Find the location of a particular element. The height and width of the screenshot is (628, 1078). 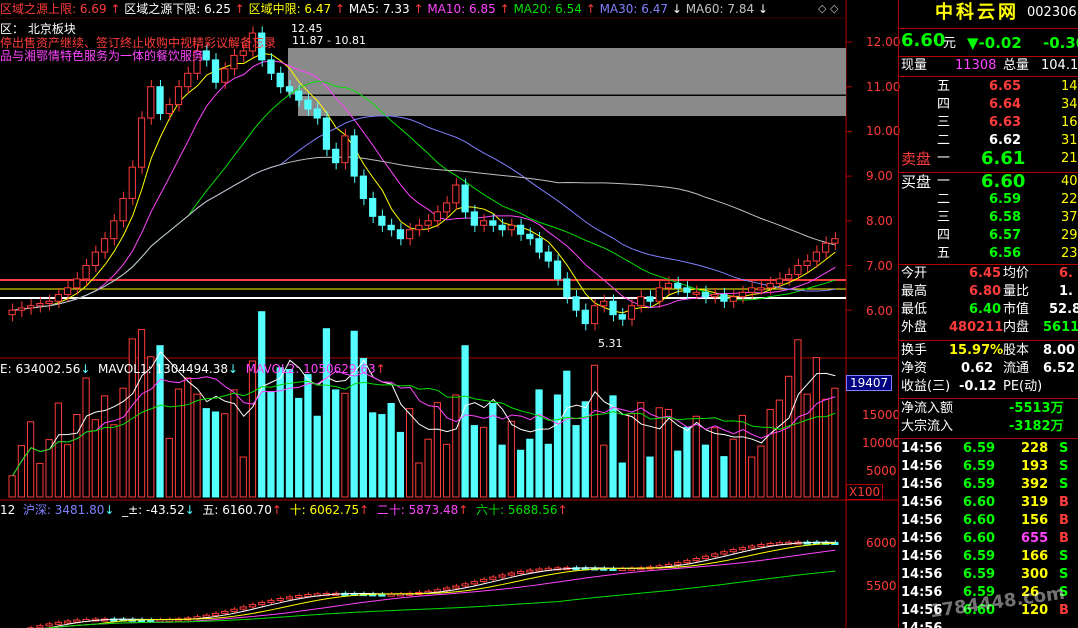

ask-price: 6.61 is located at coordinates (1003, 159).